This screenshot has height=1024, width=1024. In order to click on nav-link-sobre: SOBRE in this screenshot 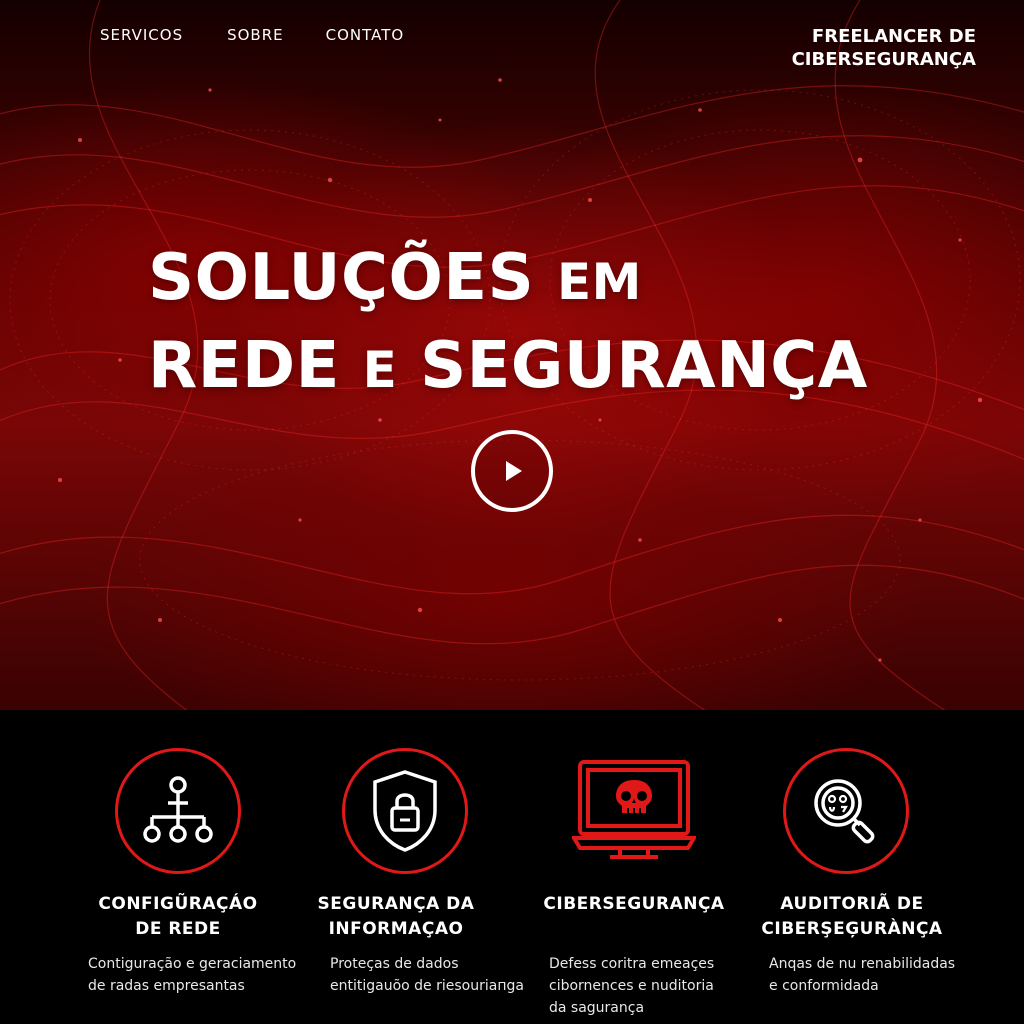, I will do `click(255, 35)`.